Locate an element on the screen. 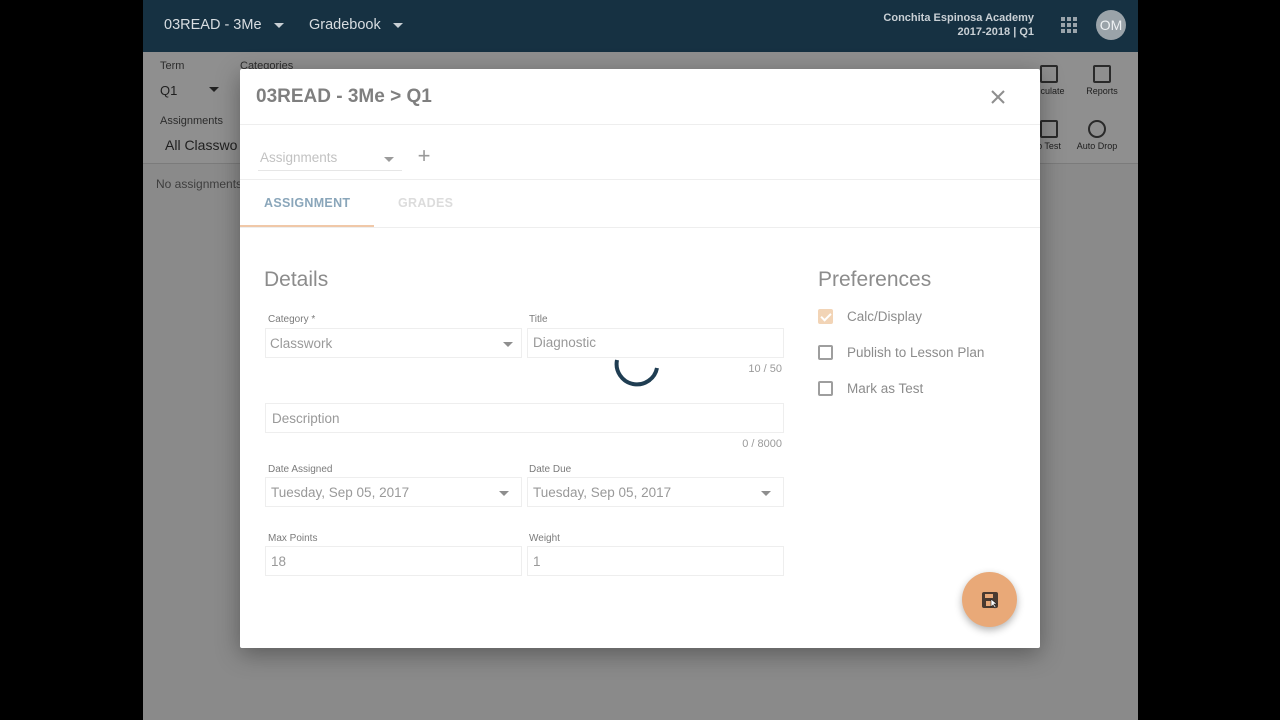  mark-as-test-label: Mark as Test is located at coordinates (885, 388).